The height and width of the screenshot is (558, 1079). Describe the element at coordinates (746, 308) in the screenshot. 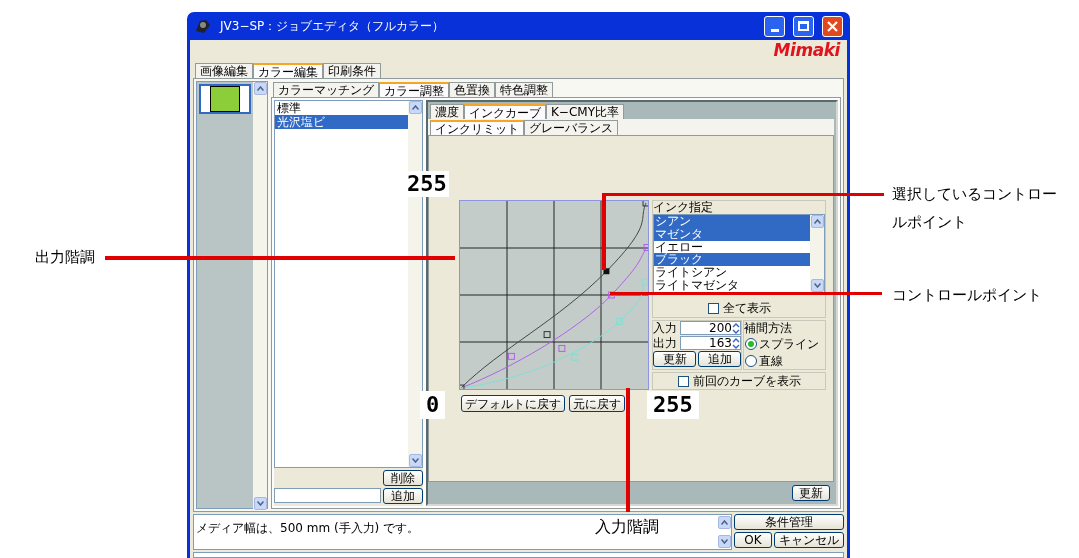

I see `checkbox-label: 全て表示` at that location.